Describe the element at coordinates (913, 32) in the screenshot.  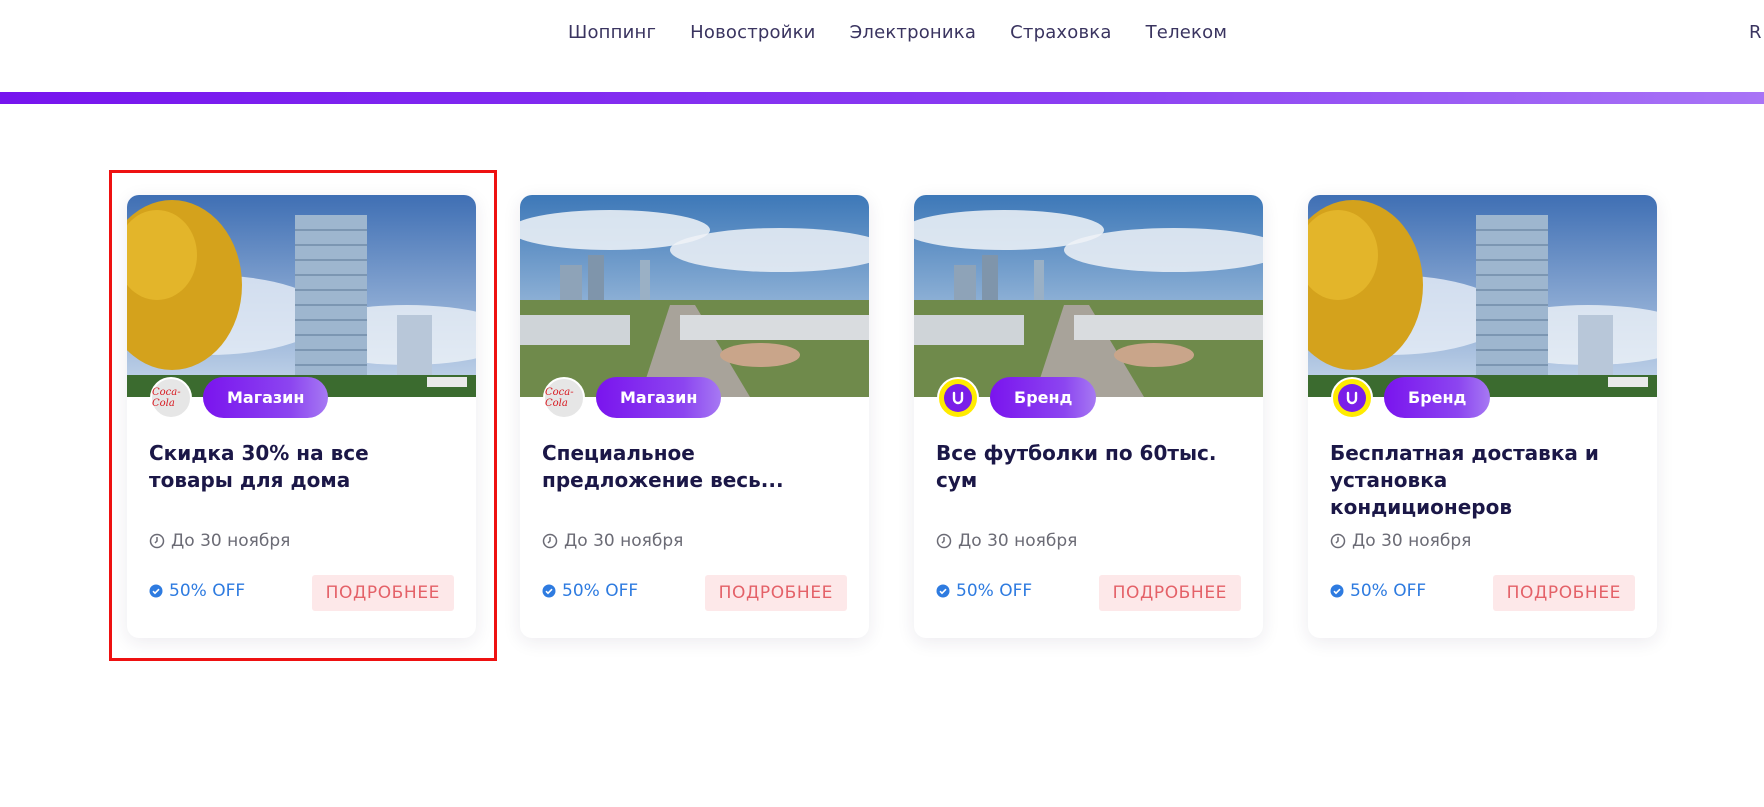
I see `menu-item-electronics: Электроника` at that location.